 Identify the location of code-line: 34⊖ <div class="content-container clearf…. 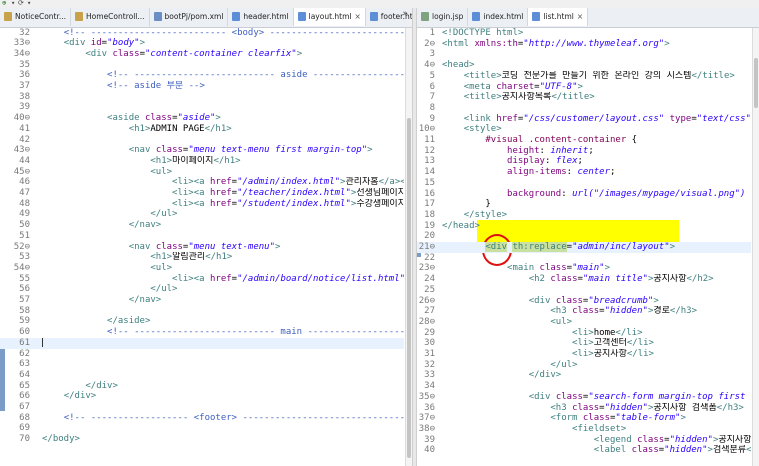
(202, 54).